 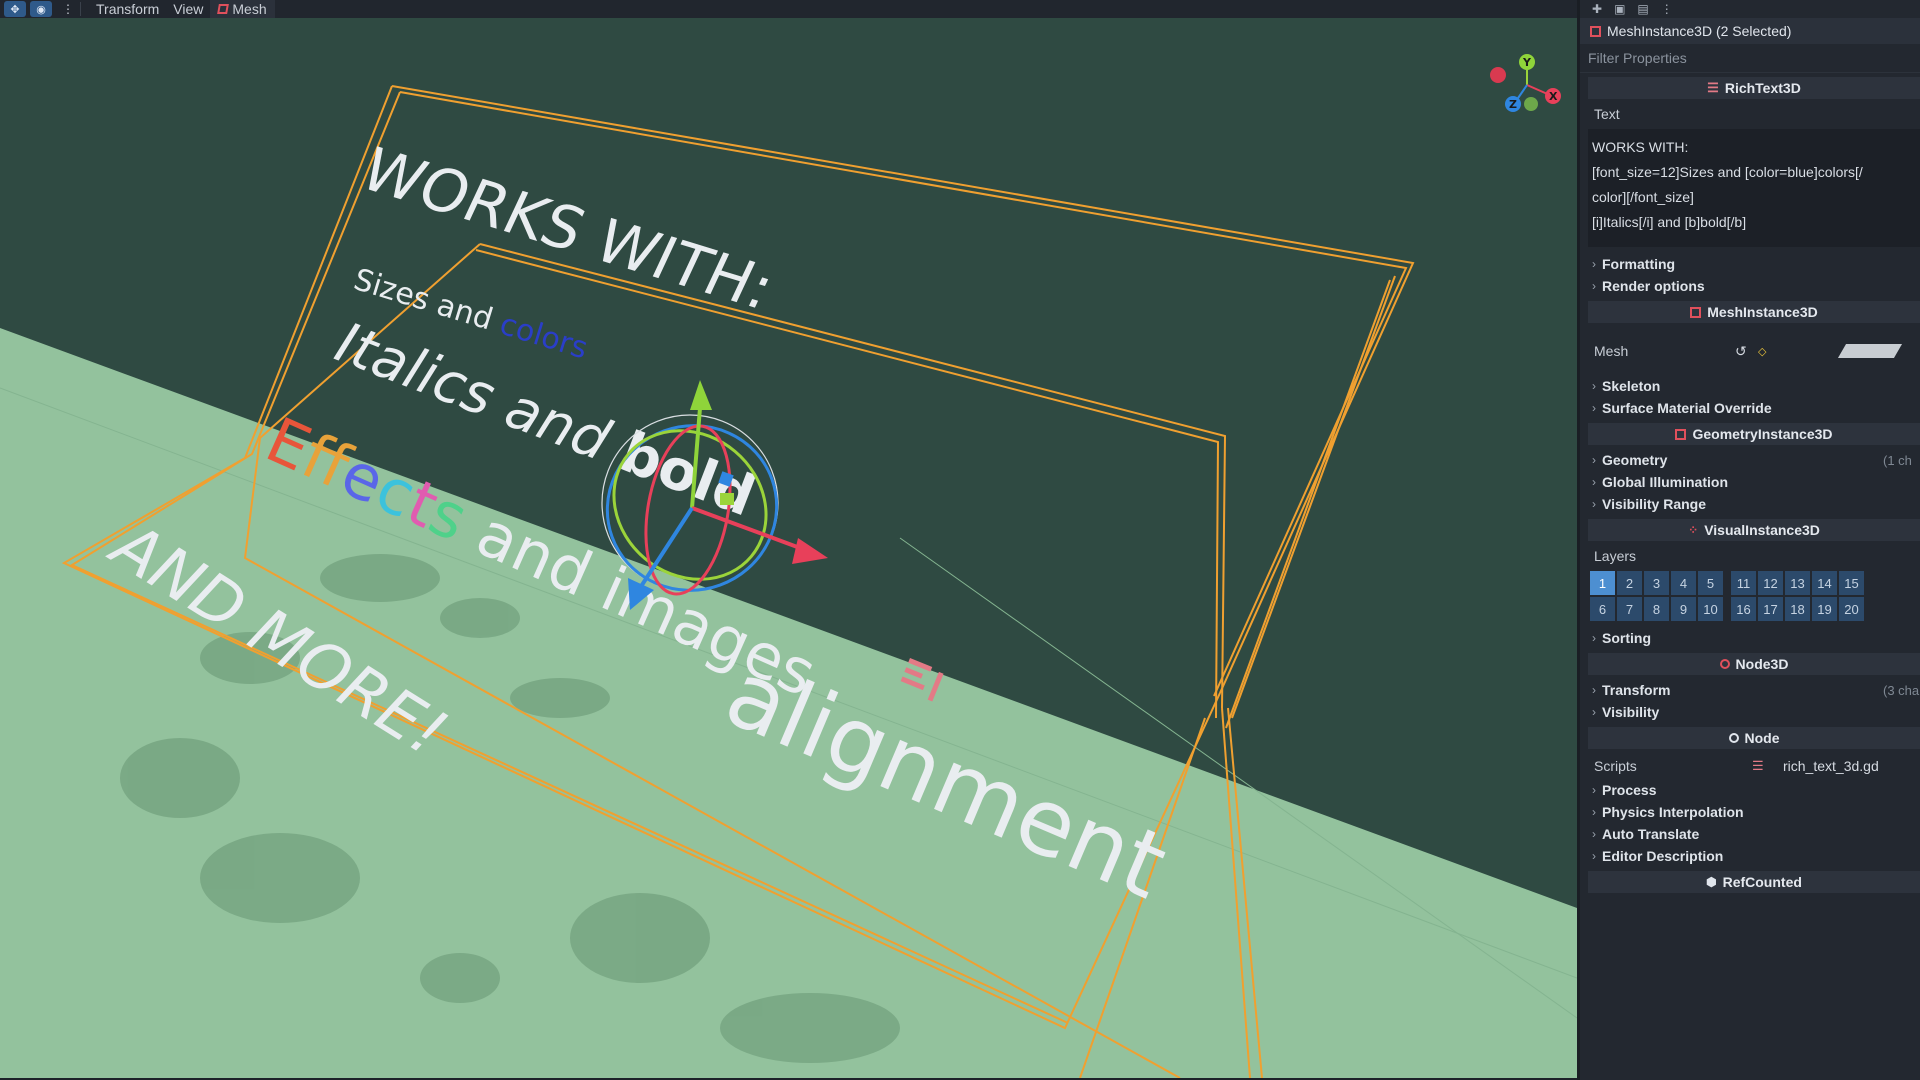 I want to click on script-file-value: rich_text_3d.gd, so click(x=1831, y=766).